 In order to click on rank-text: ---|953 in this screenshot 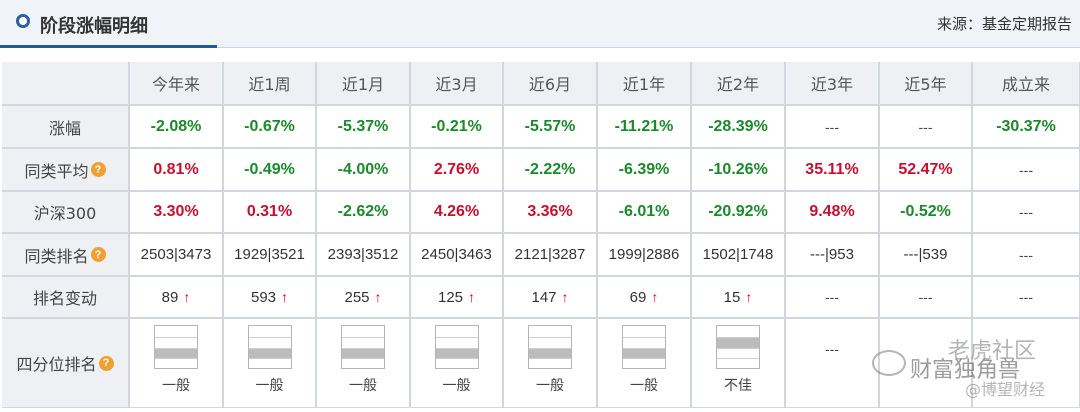, I will do `click(832, 254)`.